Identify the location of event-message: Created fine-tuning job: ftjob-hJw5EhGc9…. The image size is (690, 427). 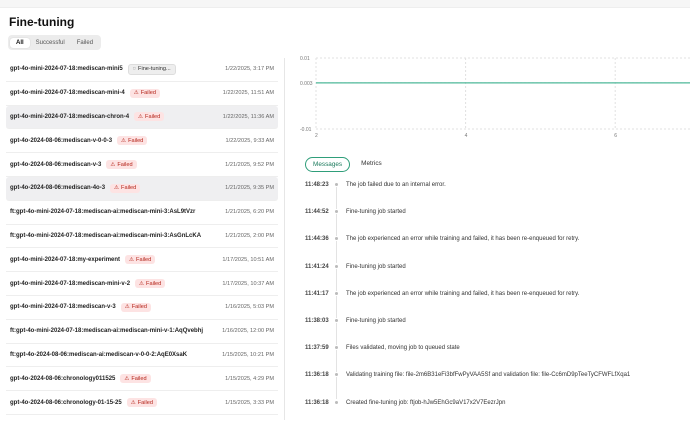
(426, 402).